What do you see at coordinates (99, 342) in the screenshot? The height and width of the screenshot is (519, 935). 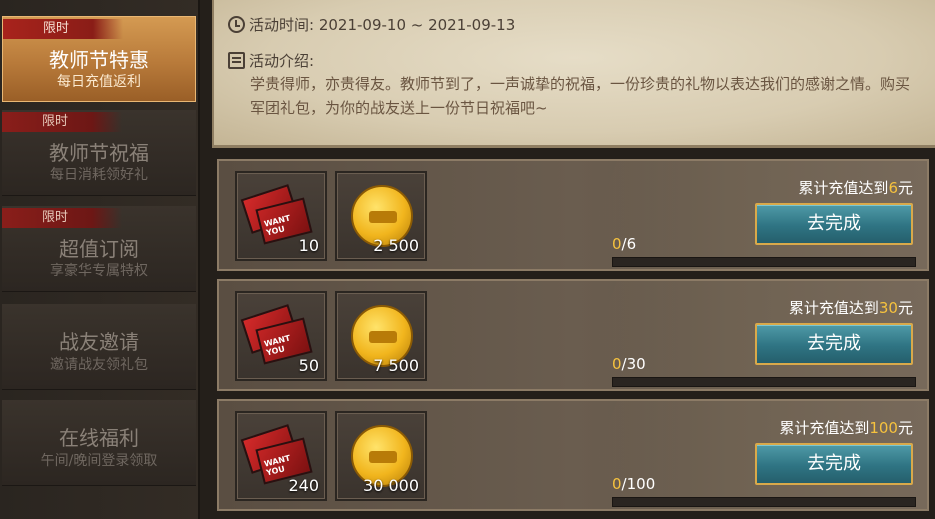 I see `sidebar-item-title: 战友邀请` at bounding box center [99, 342].